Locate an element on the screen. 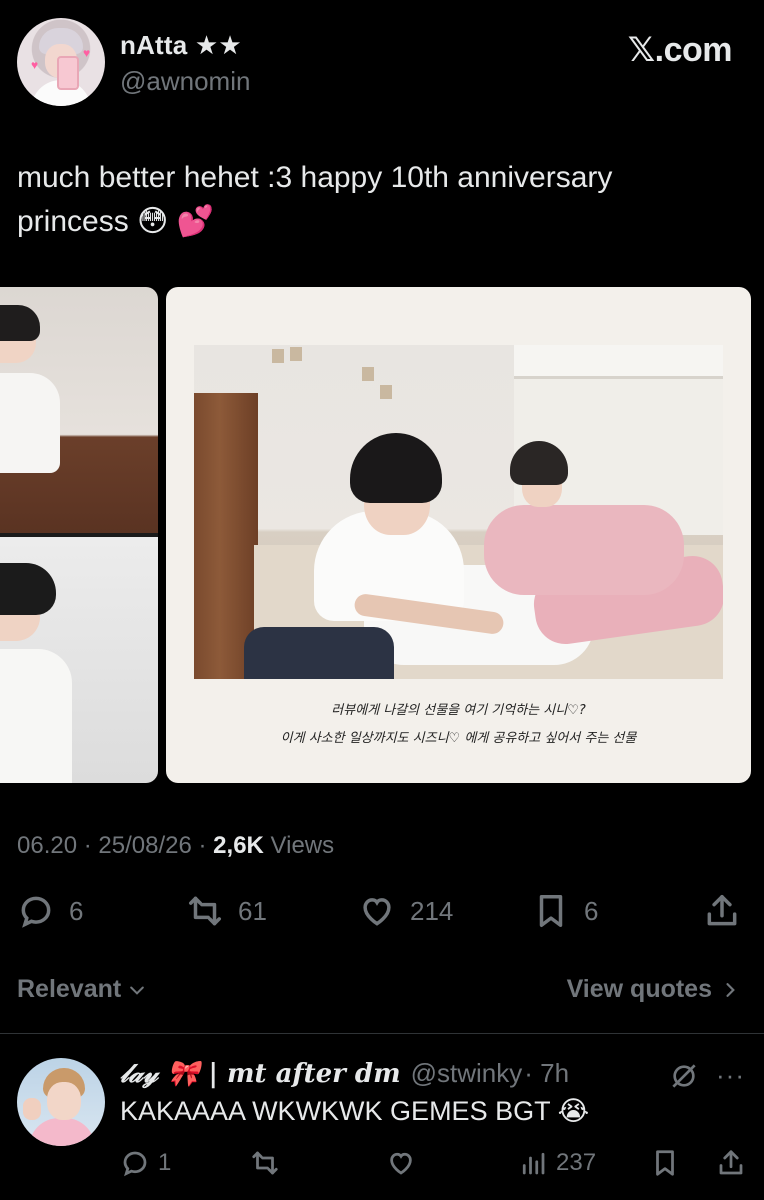  reply-button: 6 is located at coordinates (50, 911).